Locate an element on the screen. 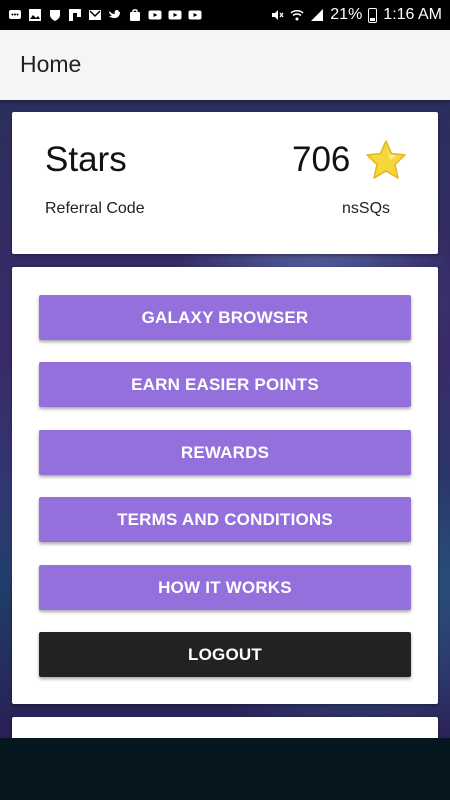 The width and height of the screenshot is (450, 800). logout-button: LOGOUT is located at coordinates (225, 654).